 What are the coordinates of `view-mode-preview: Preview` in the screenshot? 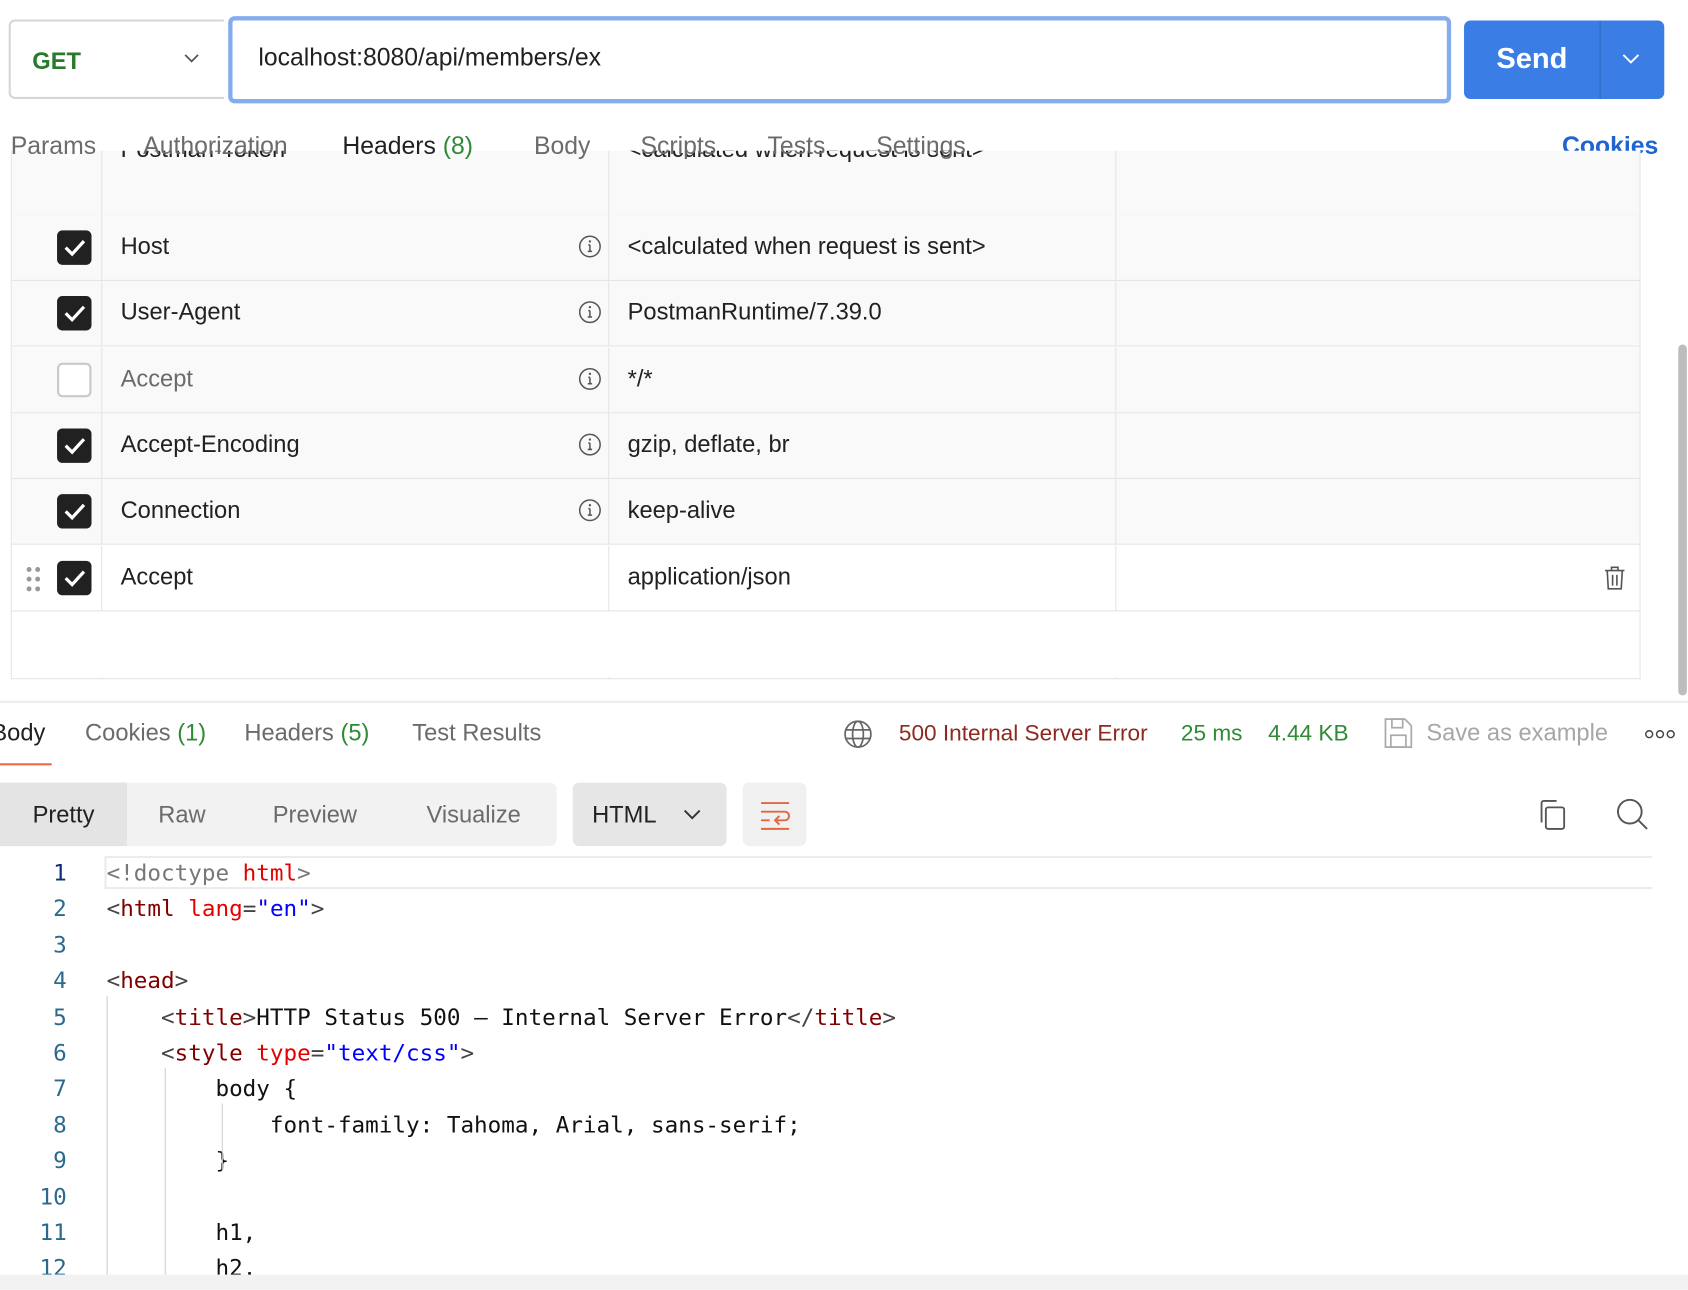 It's located at (315, 815).